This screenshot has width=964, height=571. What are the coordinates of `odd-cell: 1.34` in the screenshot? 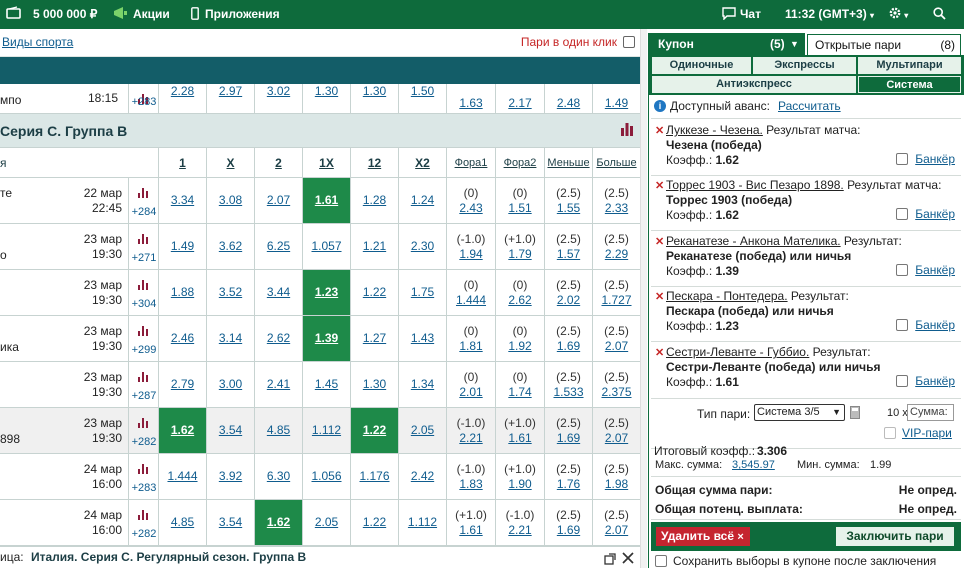 It's located at (422, 384).